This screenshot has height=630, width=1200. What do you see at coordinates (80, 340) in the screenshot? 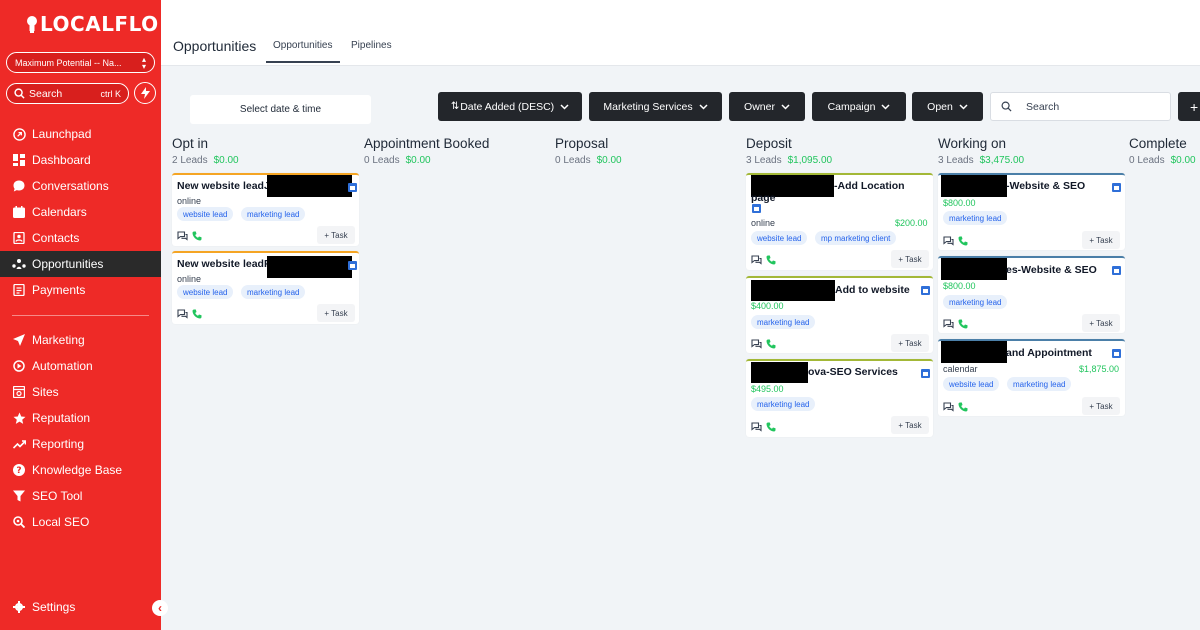
I see `sidebar-item-marketing: Marketing` at bounding box center [80, 340].